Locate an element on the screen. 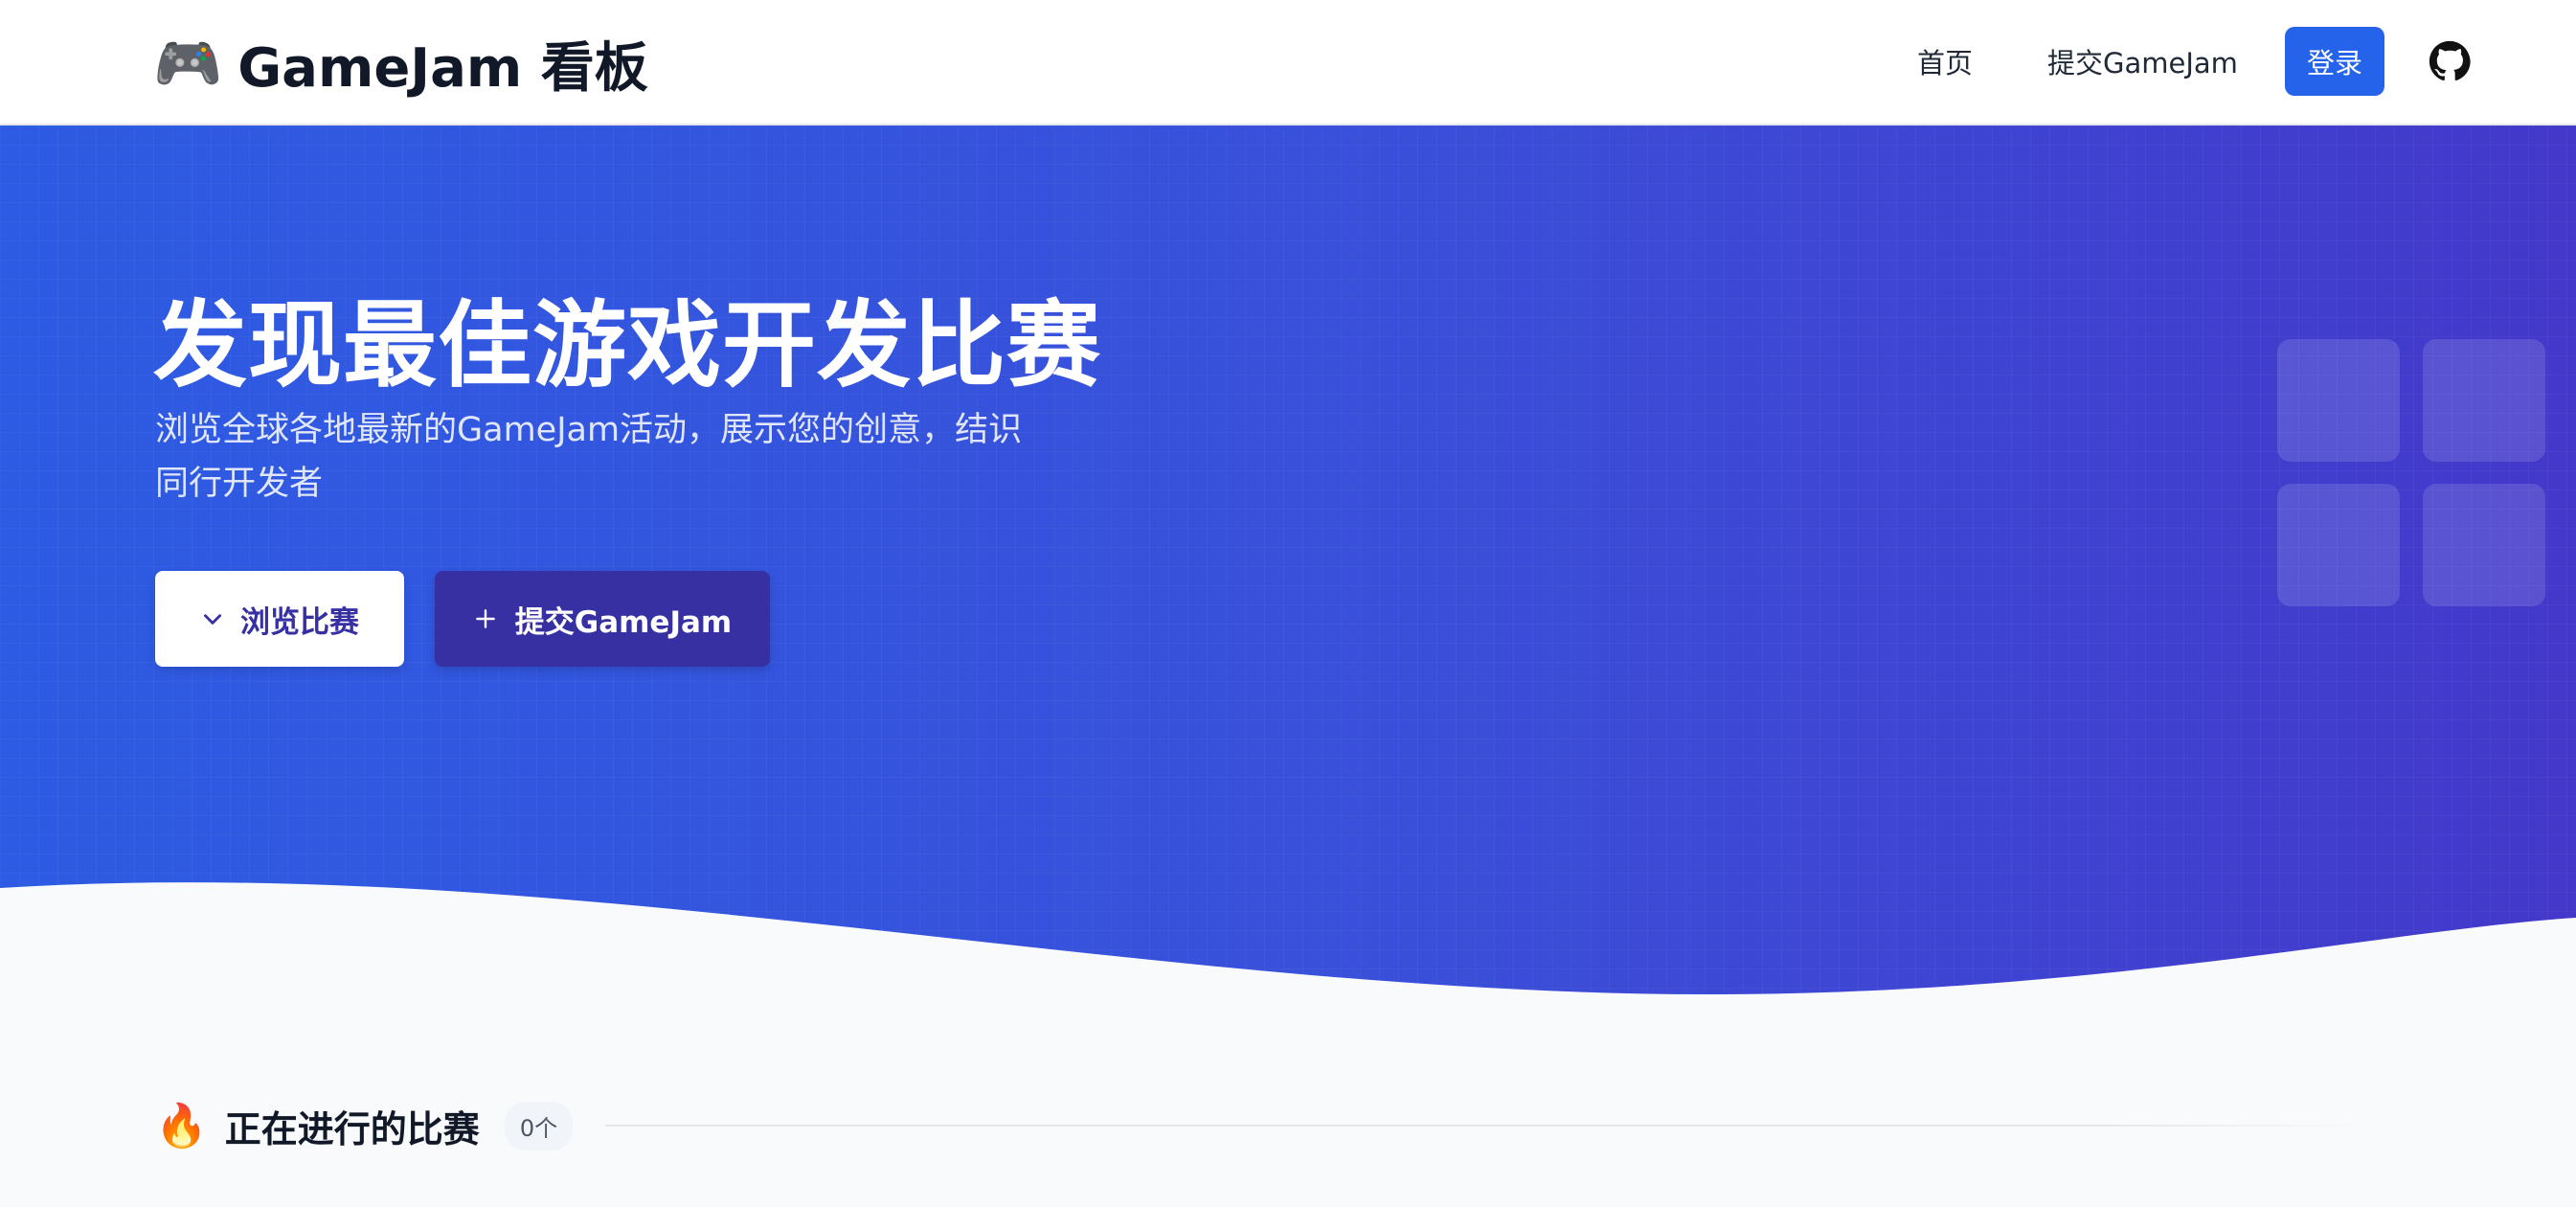  count-badge: 0个 is located at coordinates (539, 1125).